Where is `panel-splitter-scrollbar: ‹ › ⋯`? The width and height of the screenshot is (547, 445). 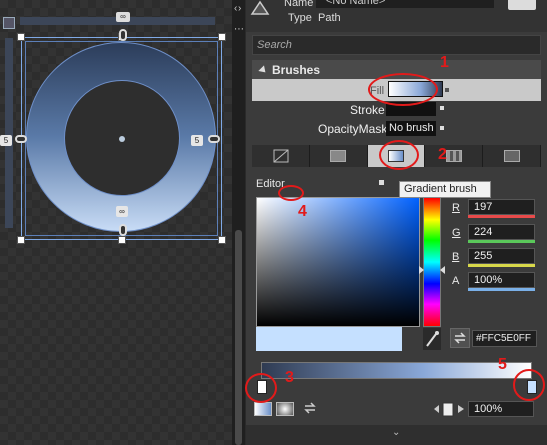 panel-splitter-scrollbar: ‹ › ⋯ is located at coordinates (238, 222).